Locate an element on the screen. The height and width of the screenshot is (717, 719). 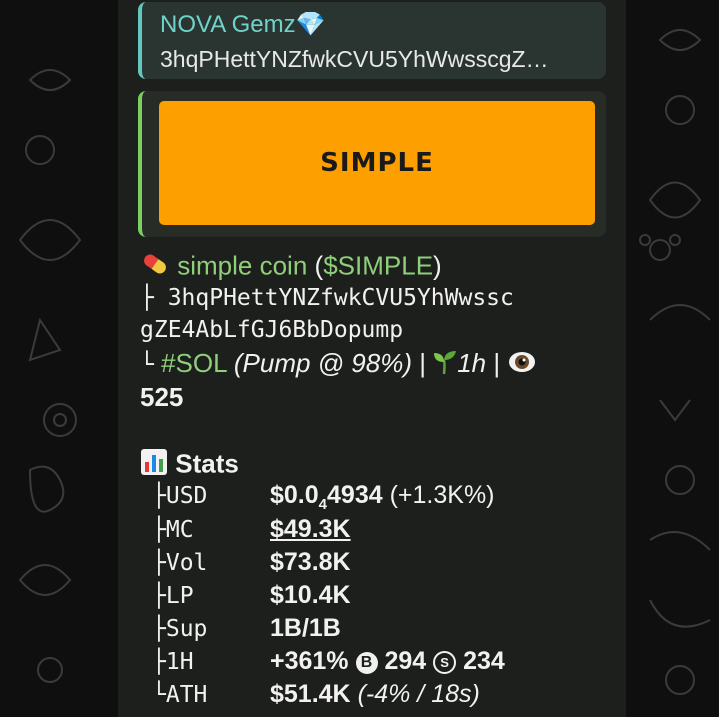
stat-value-ath: $51.4K (-4% / 18s) is located at coordinates (375, 694).